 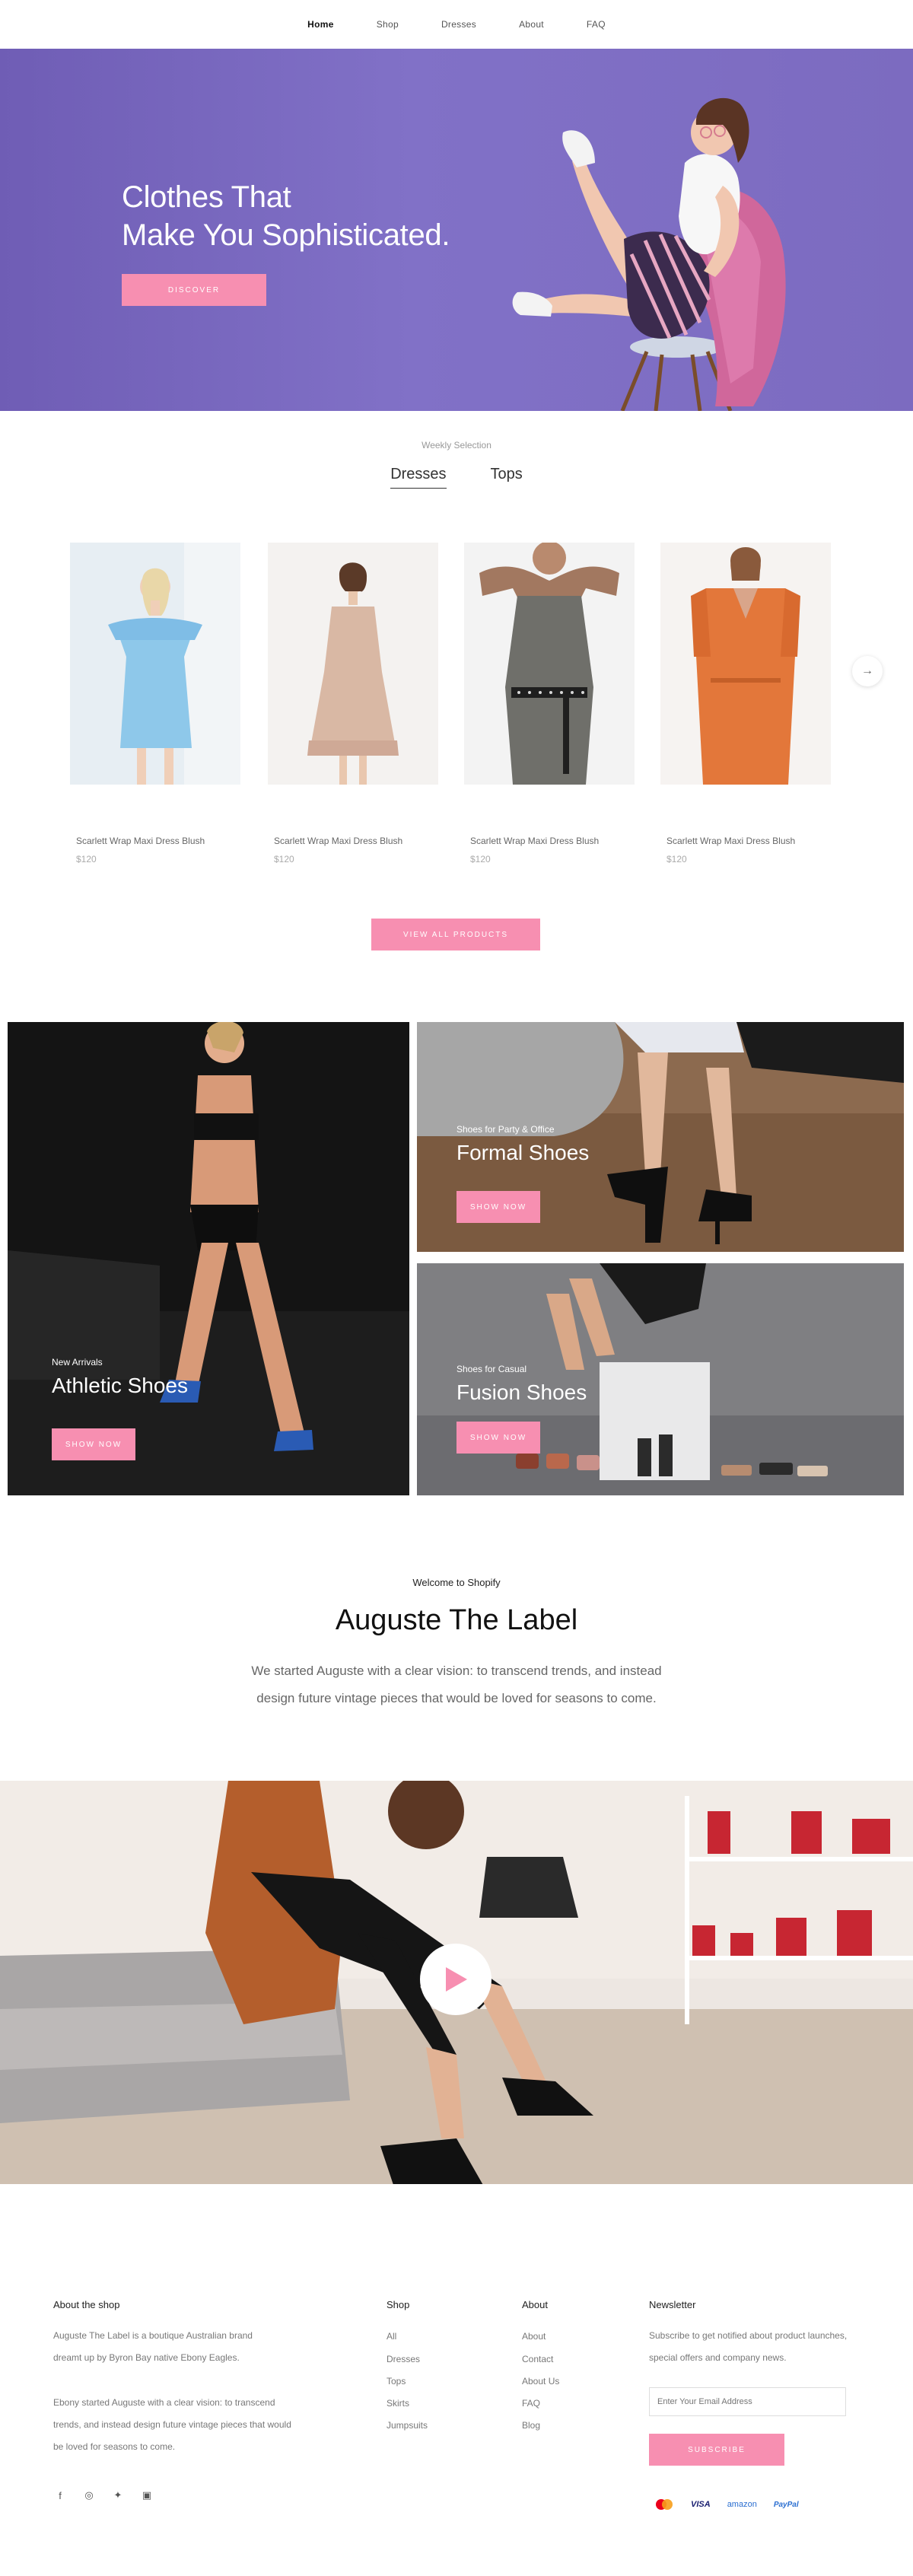 I want to click on nav-dresses: Dresses, so click(x=459, y=24).